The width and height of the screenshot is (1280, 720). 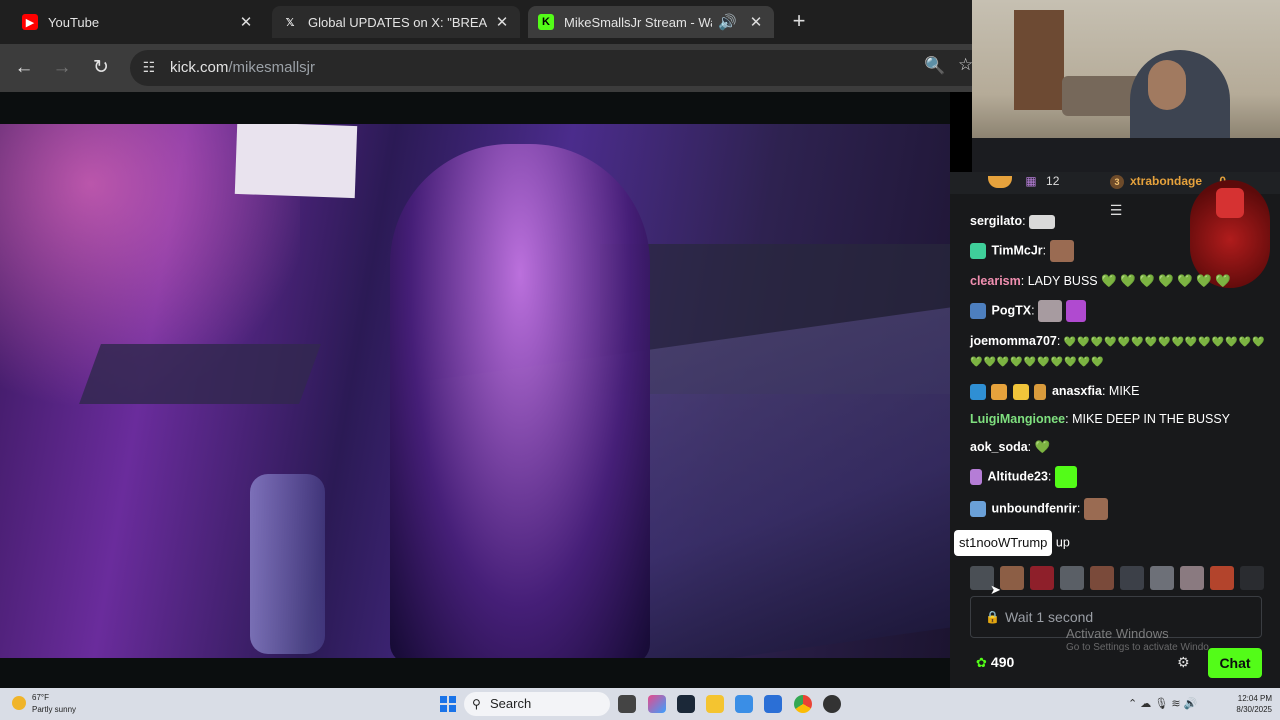 I want to click on forward-icon: →, so click(x=62, y=68).